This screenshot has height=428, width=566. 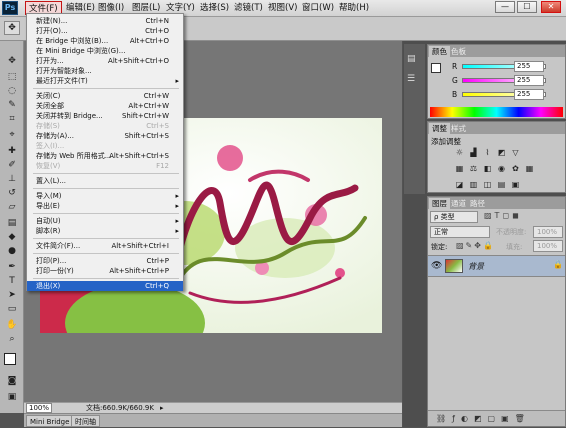 I want to click on menu-filter: 滤镜(T), so click(x=248, y=8).